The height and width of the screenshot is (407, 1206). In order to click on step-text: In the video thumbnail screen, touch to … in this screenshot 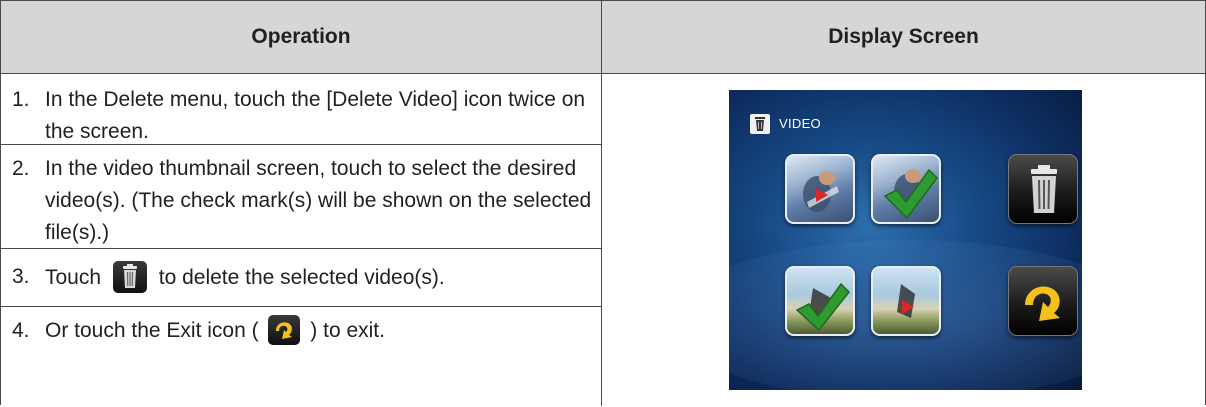, I will do `click(320, 201)`.